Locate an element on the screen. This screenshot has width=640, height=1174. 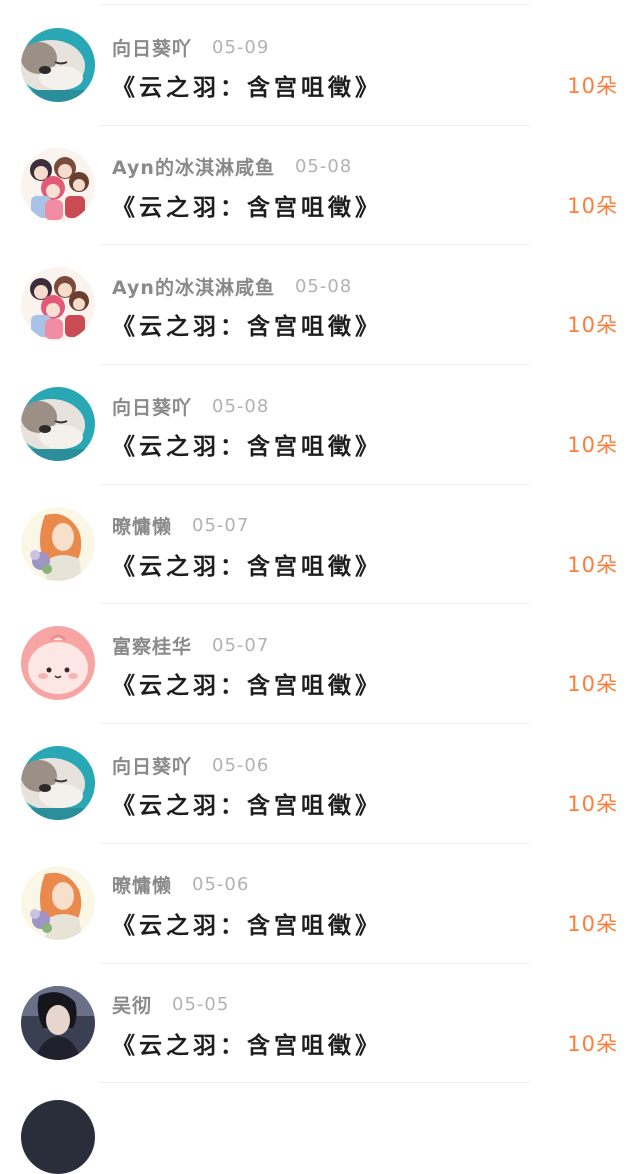
list-item: 富察桂华 05-07 《云之羽：含宫咀徵》 10朵 is located at coordinates (320, 664).